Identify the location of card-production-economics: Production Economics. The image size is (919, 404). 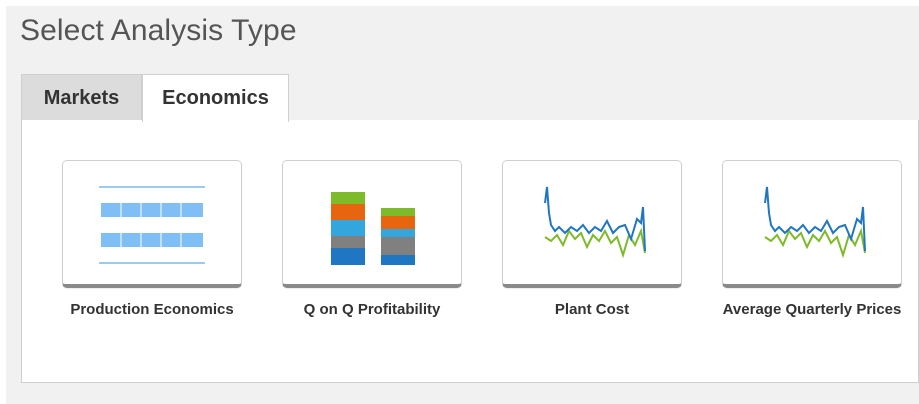
(152, 240).